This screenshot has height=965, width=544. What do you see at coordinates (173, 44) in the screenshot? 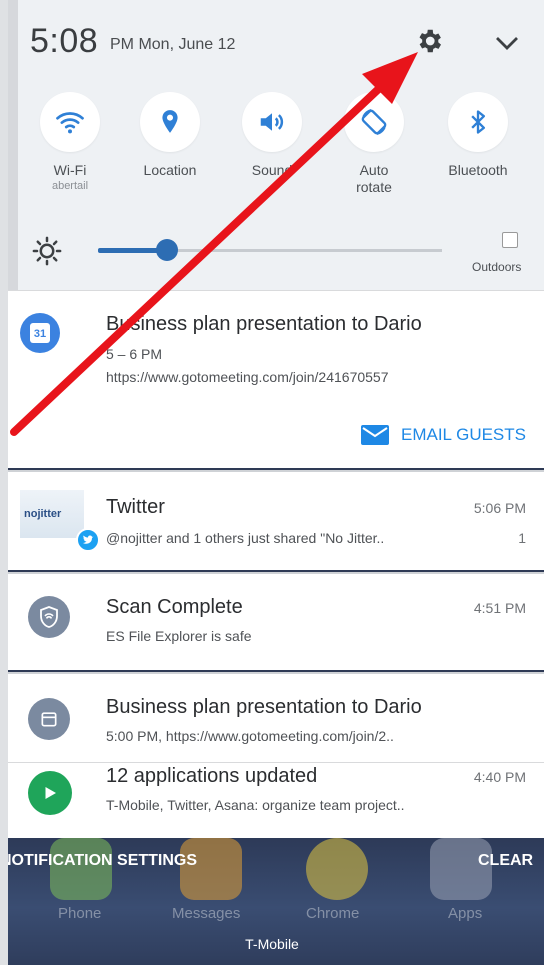
I see `date-label: PM Mon, June 12` at bounding box center [173, 44].